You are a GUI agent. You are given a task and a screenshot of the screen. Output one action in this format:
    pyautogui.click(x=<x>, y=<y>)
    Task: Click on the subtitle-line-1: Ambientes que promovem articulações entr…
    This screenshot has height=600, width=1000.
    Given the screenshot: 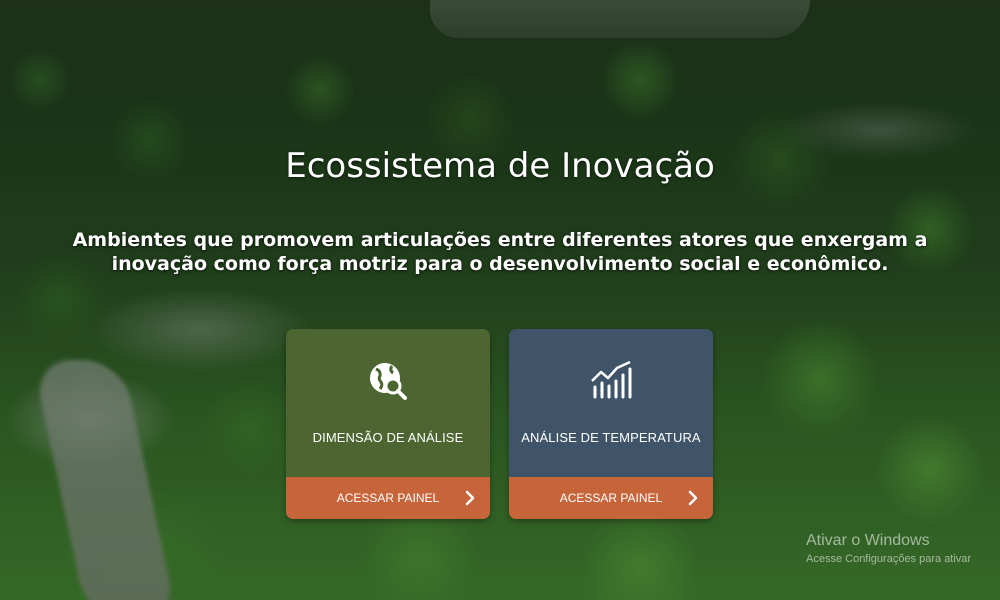 What is the action you would take?
    pyautogui.click(x=500, y=240)
    